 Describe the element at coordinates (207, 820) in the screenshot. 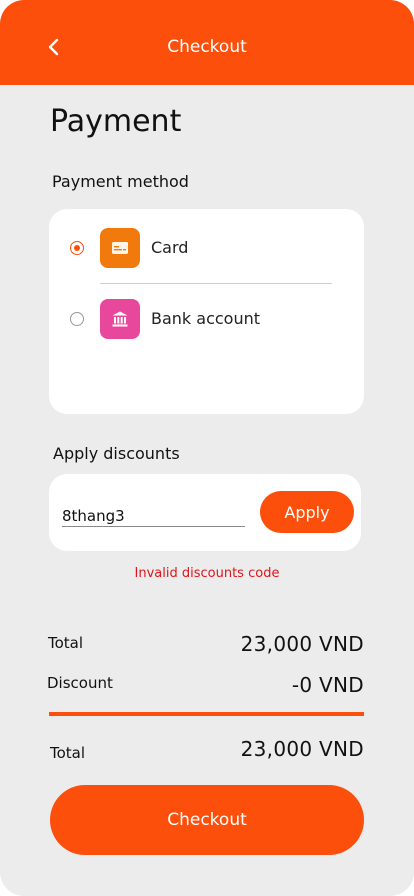

I see `checkout-button: Checkout` at that location.